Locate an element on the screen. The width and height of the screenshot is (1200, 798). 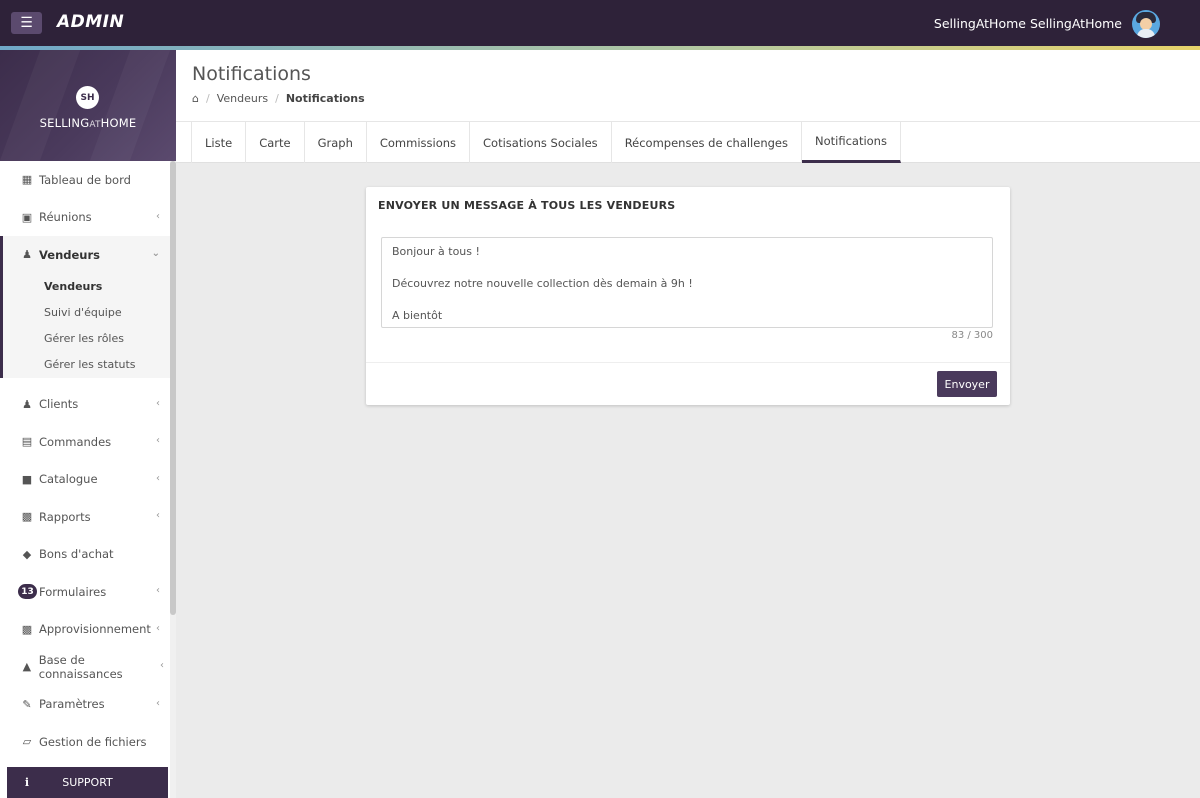
home-icon: ⌂ is located at coordinates (195, 98).